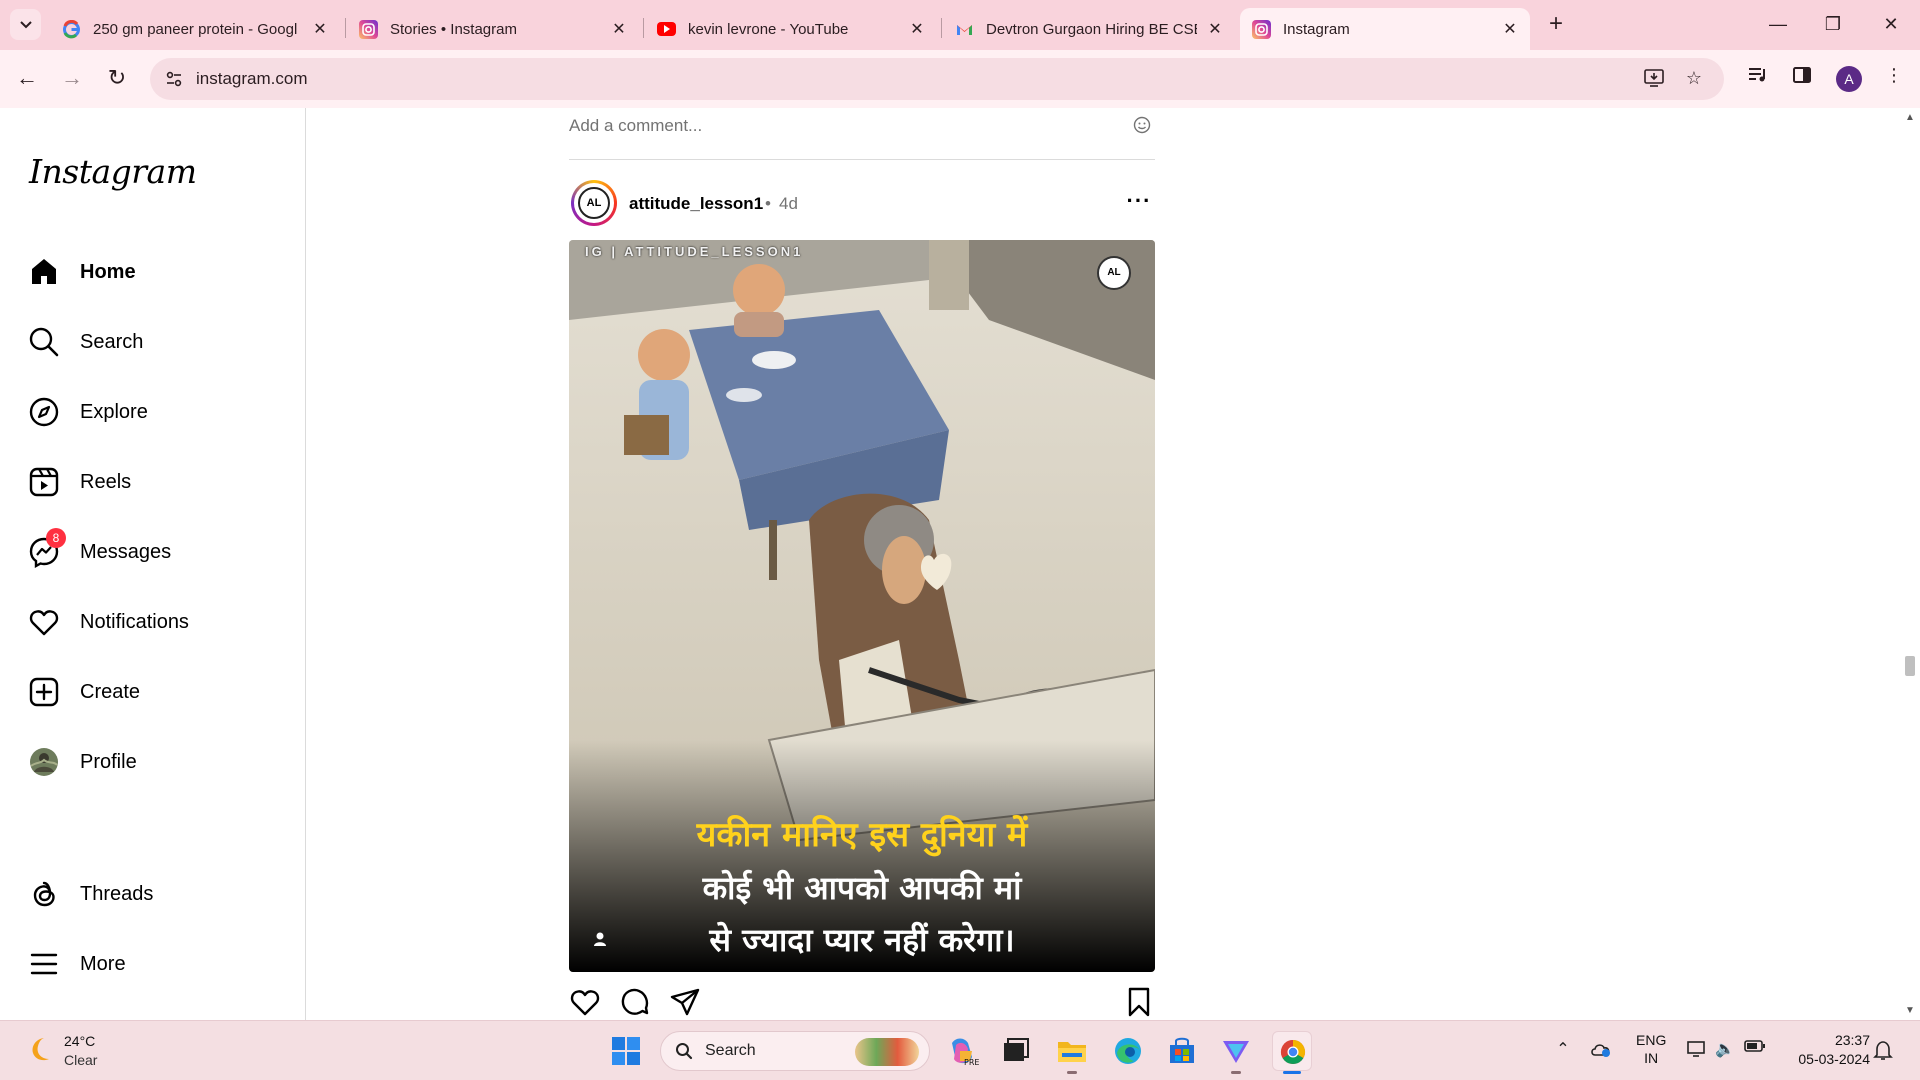 The image size is (1920, 1080). I want to click on tab-instagram: Instagram ✕, so click(1385, 29).